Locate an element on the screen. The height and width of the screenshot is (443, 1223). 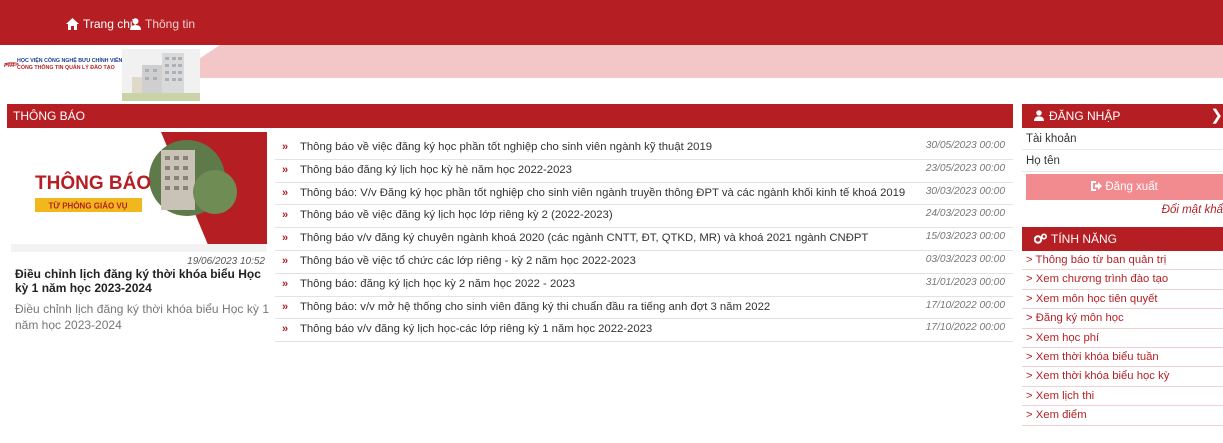
account-label: Tài khoản is located at coordinates (1122, 139).